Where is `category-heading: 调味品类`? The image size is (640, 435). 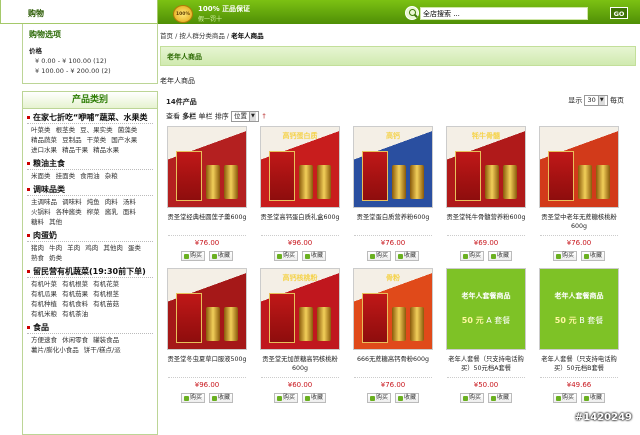 category-heading: 调味品类 is located at coordinates (90, 190).